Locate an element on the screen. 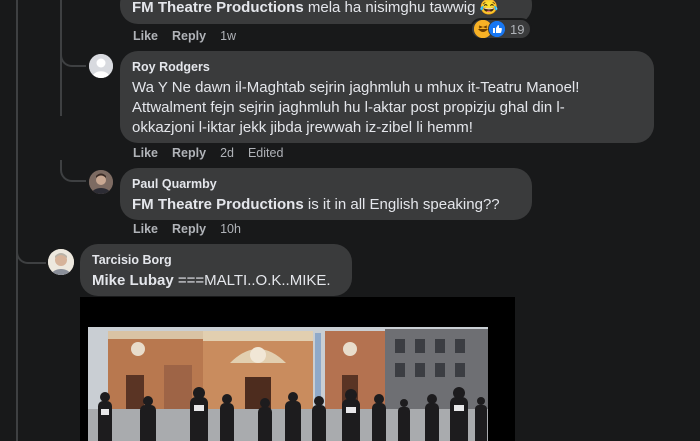 This screenshot has height=441, width=700. timestamp: 2d is located at coordinates (227, 153).